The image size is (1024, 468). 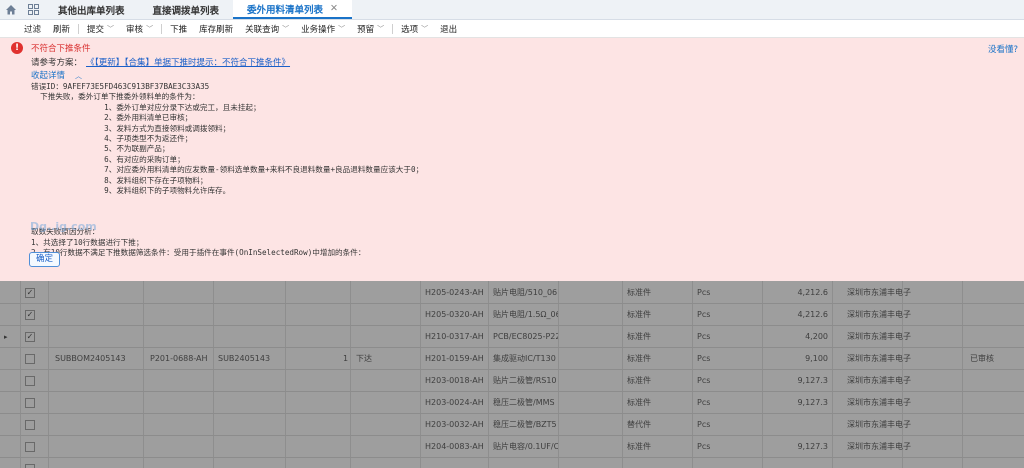 What do you see at coordinates (44, 259) in the screenshot?
I see `ok-button: 确定` at bounding box center [44, 259].